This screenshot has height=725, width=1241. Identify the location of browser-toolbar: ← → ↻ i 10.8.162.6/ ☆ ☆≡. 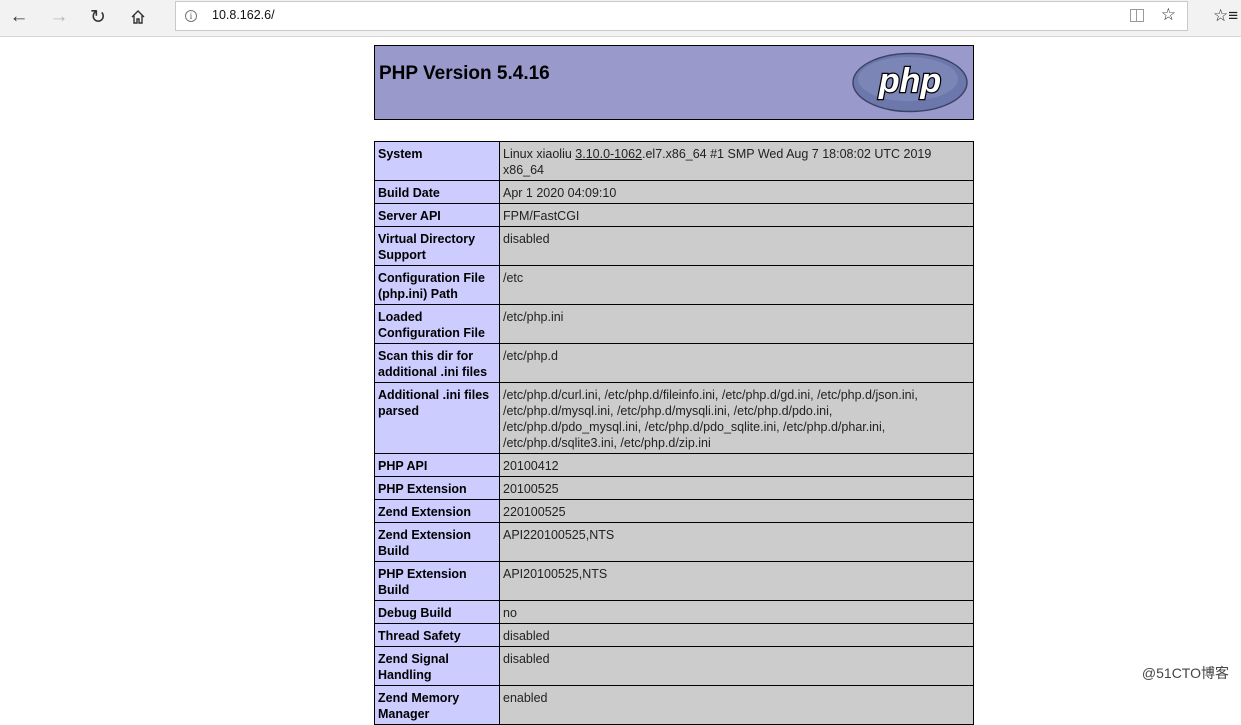
(620, 18).